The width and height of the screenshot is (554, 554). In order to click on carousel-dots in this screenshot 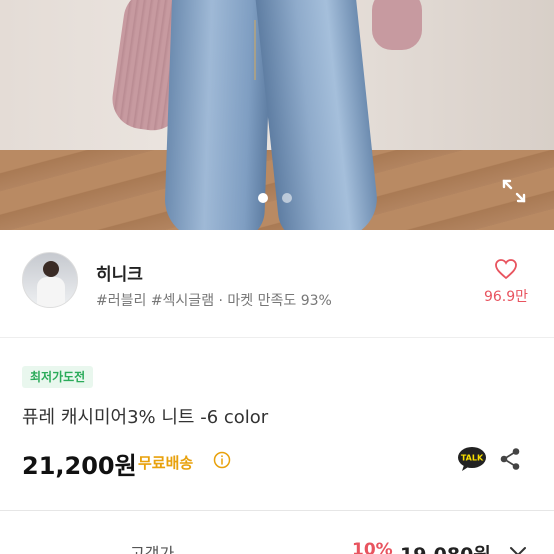, I will do `click(275, 198)`.